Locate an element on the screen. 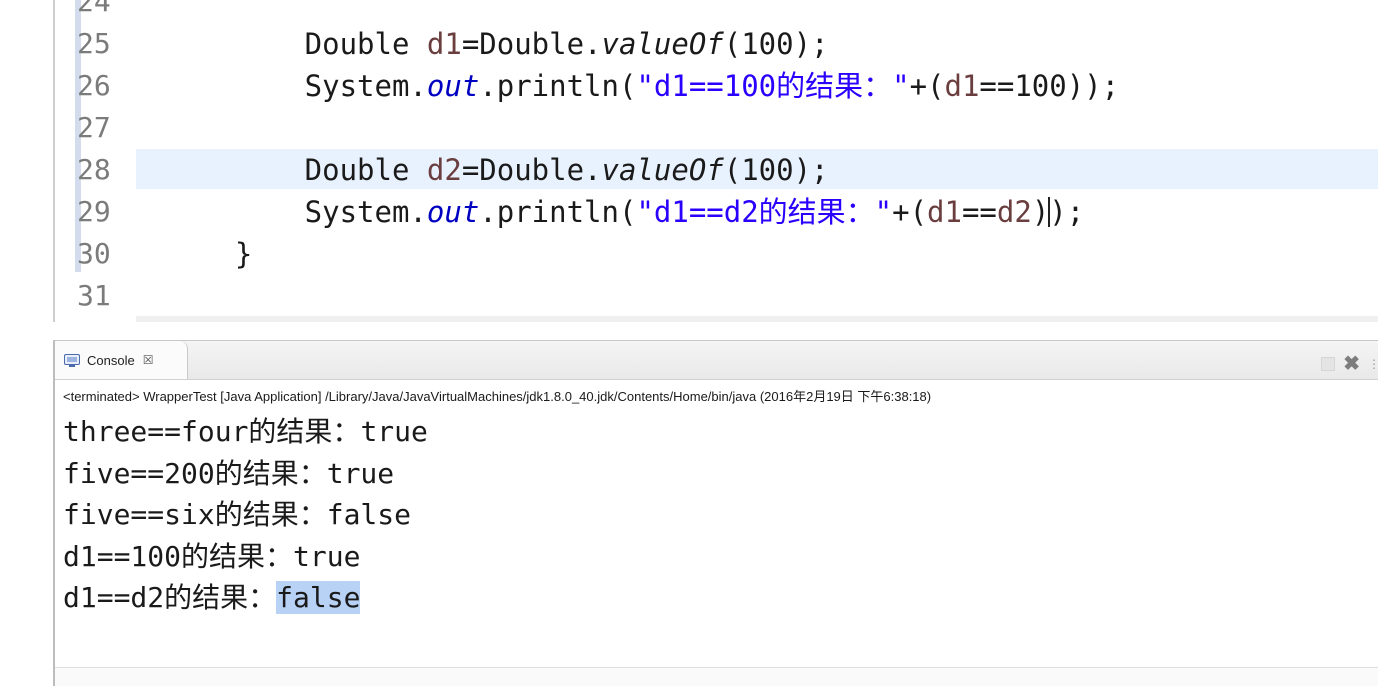 Image resolution: width=1378 pixels, height=686 pixels. code-text: } is located at coordinates (208, 254).